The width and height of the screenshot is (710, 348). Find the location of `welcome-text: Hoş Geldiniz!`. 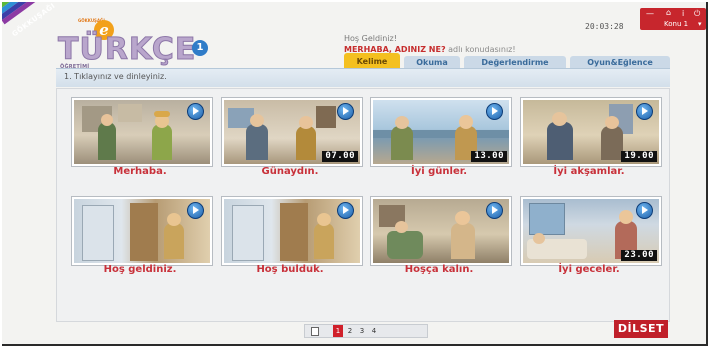

welcome-text: Hoş Geldiniz! is located at coordinates (370, 38).